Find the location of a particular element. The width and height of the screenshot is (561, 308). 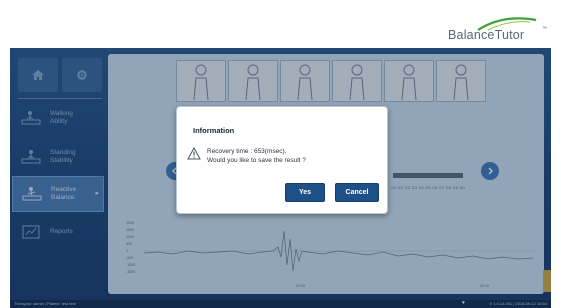

chevron-right-icon: ▸ is located at coordinates (97, 193).